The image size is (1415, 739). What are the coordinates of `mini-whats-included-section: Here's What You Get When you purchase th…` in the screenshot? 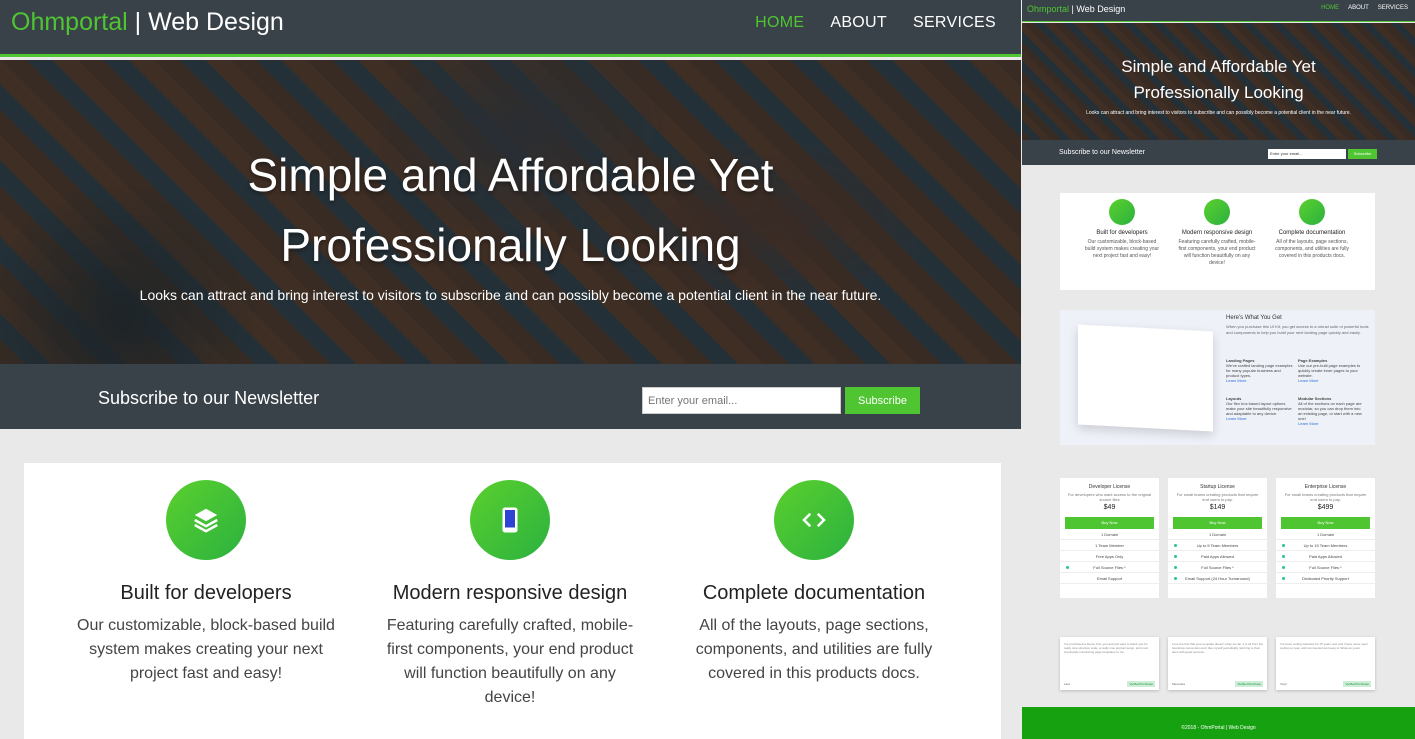 It's located at (1217, 377).